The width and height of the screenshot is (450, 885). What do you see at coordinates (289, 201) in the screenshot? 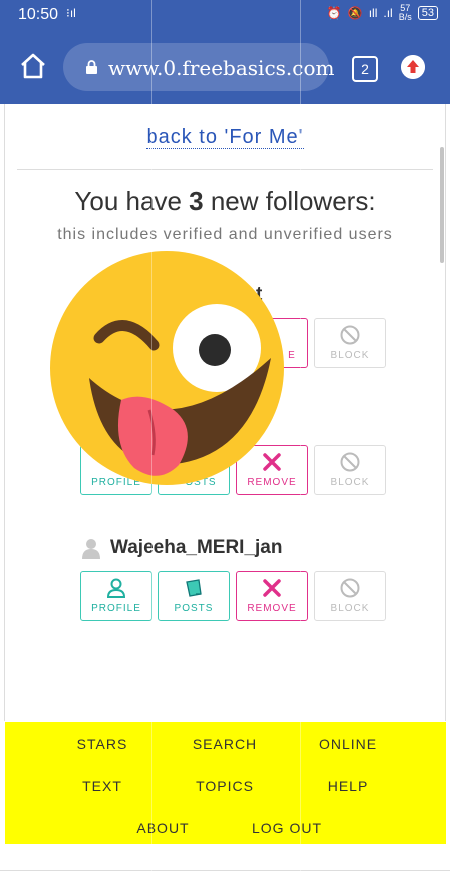
I see `headline-suffix: new followers:` at bounding box center [289, 201].